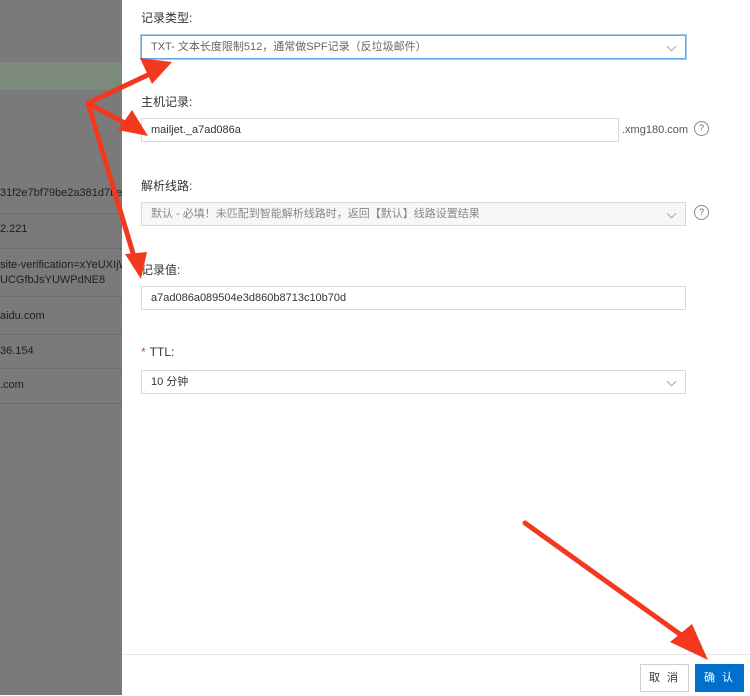 The width and height of the screenshot is (750, 696). I want to click on line-select: 默认 - 必填！未匹配到智能解析线路时，返回【默认】线路设置结果, so click(413, 214).